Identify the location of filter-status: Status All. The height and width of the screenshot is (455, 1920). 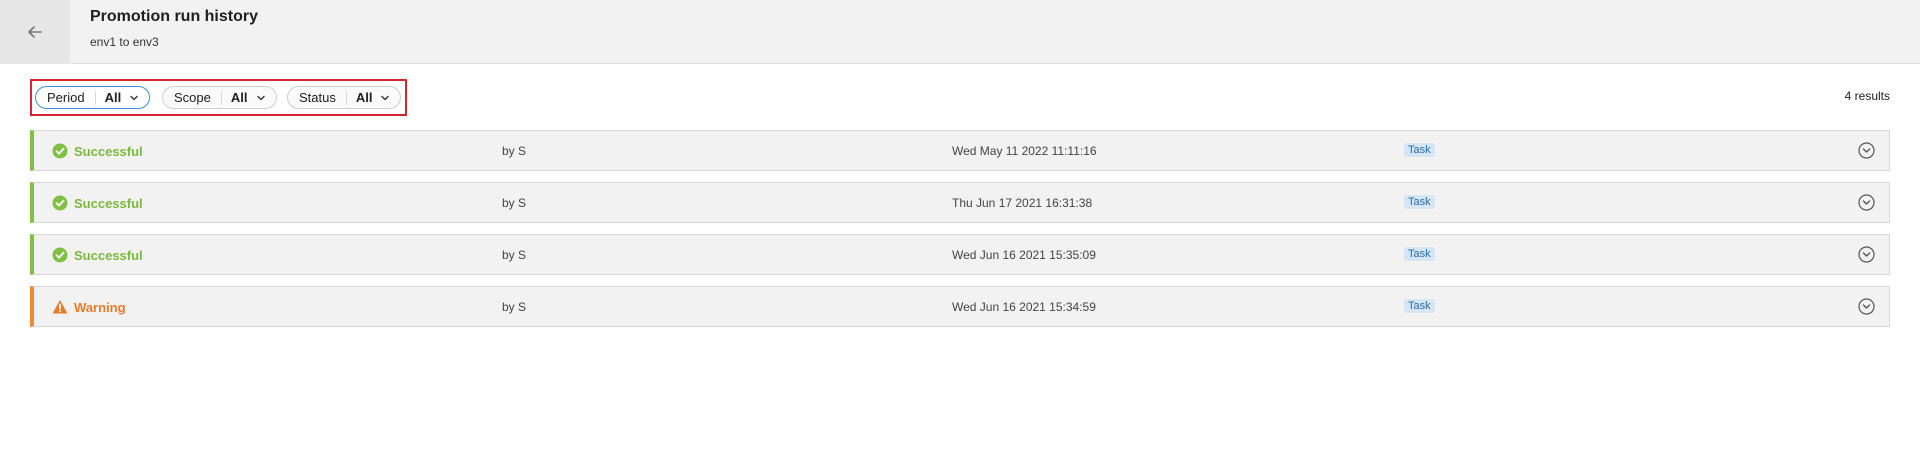
(344, 97).